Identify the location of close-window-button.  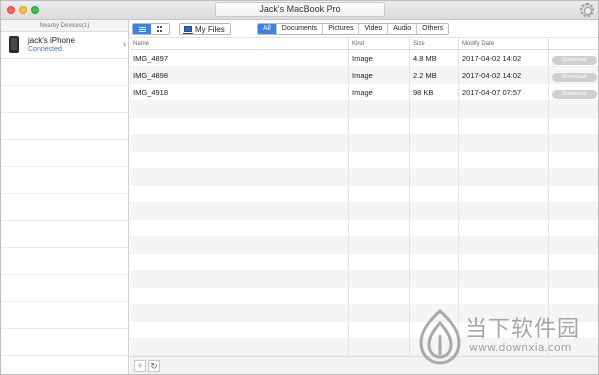
(11, 10).